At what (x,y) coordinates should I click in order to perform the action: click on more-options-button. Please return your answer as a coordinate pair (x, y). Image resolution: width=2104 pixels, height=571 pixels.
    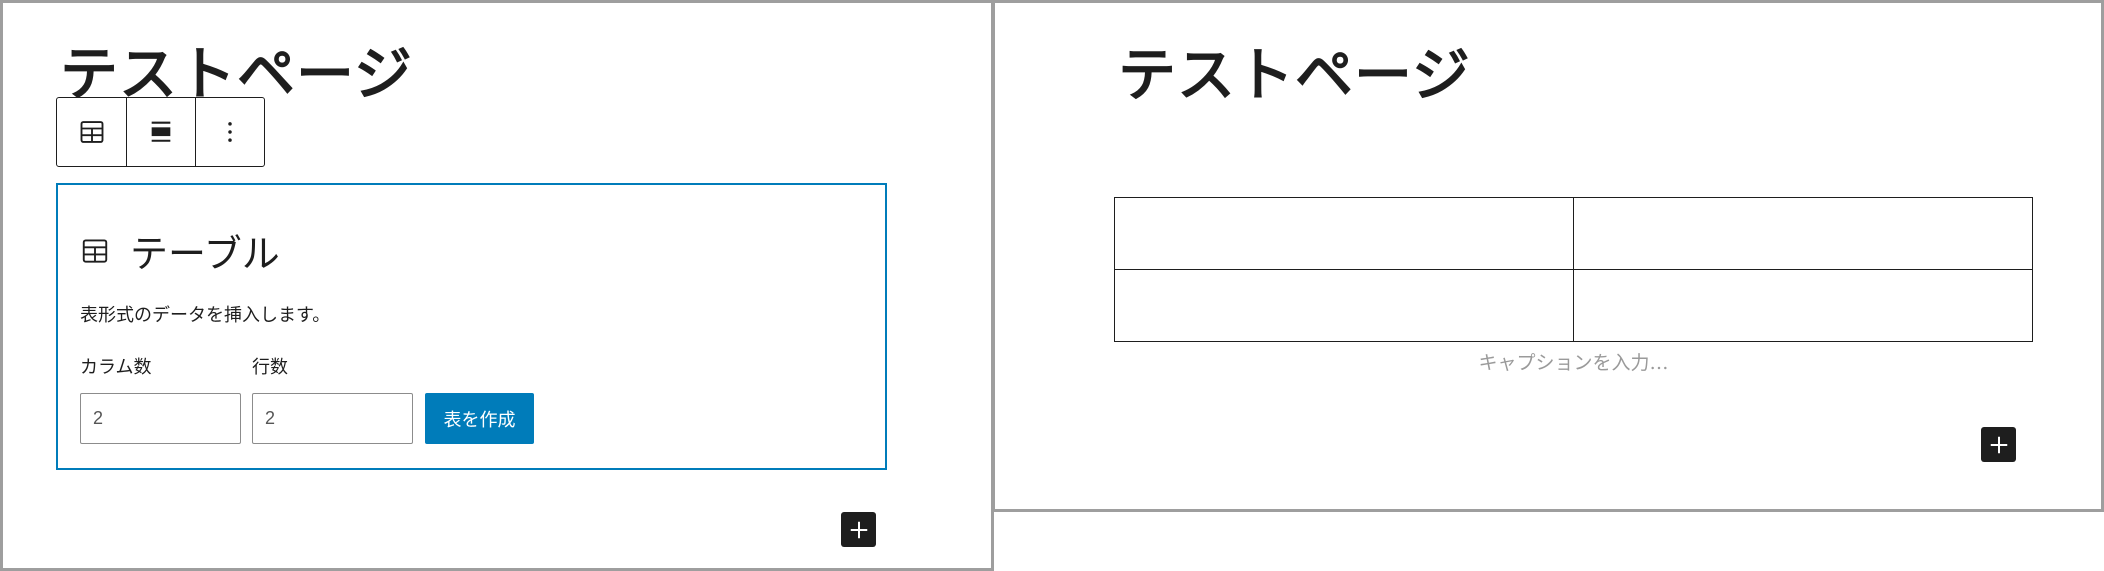
    Looking at the image, I should click on (229, 132).